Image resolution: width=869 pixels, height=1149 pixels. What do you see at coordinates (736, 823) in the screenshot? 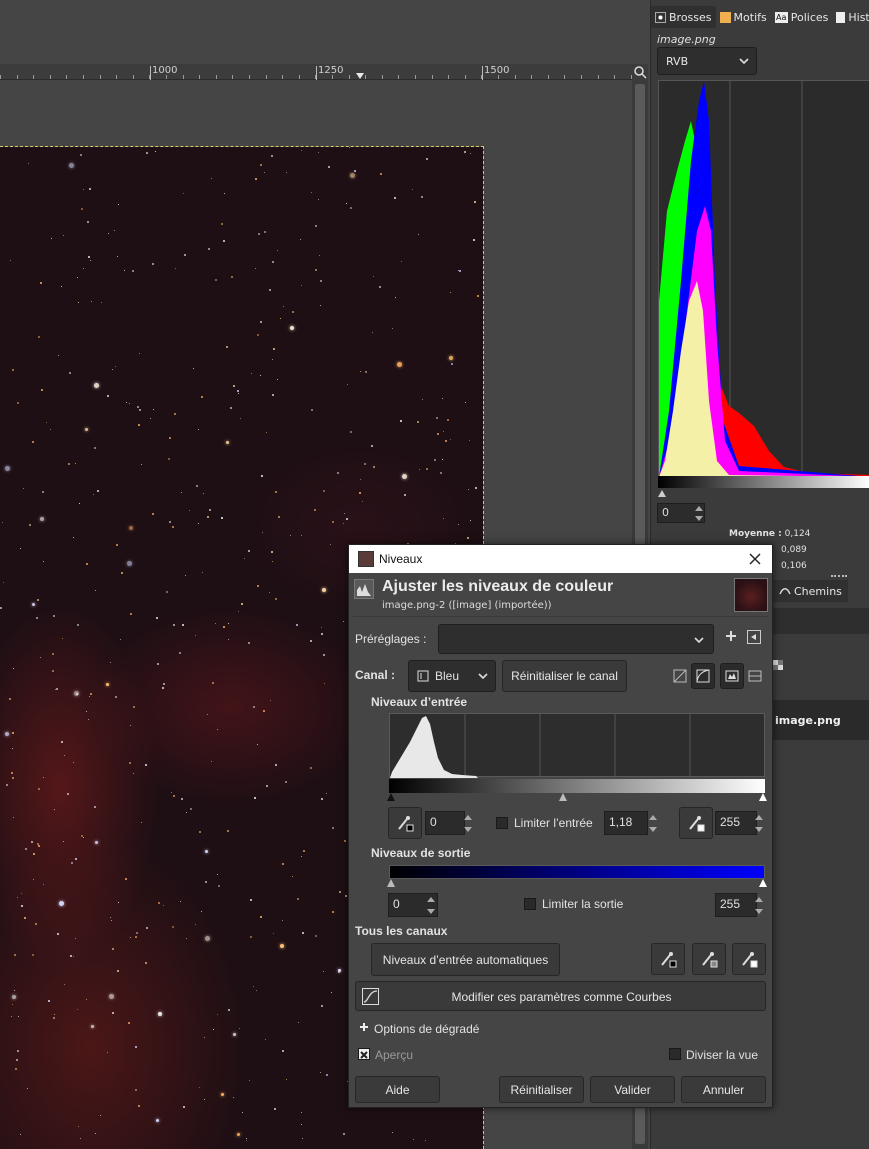
I see `input-high-field: 255` at bounding box center [736, 823].